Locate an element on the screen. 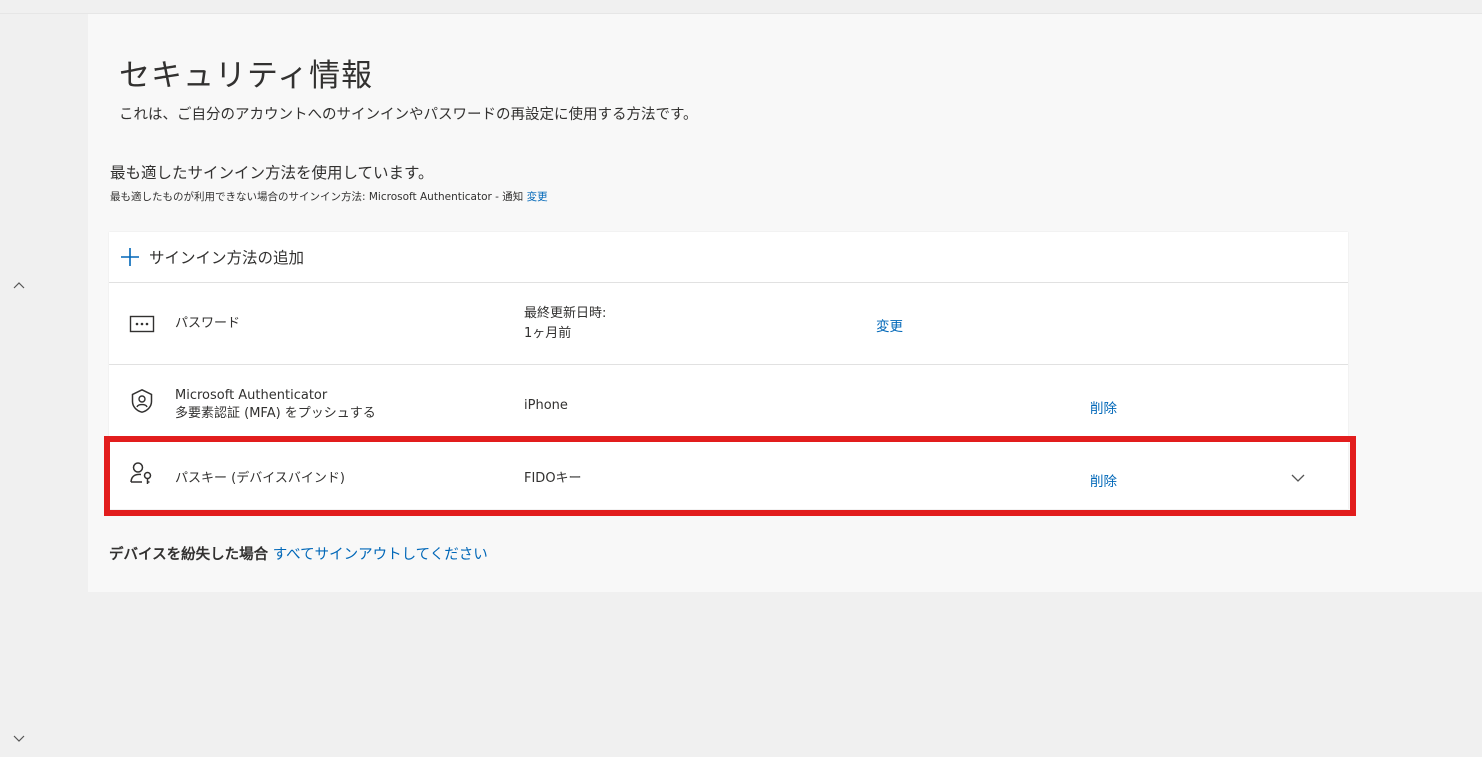 Image resolution: width=1482 pixels, height=757 pixels. method-name-password: パスワード is located at coordinates (208, 323).